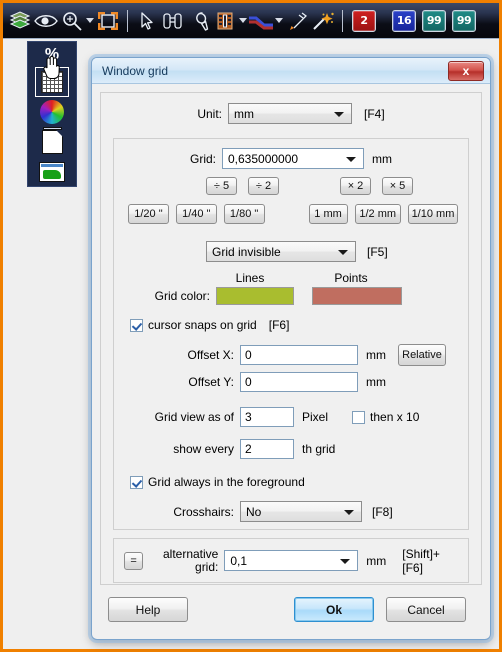 The image size is (502, 652). What do you see at coordinates (108, 21) in the screenshot?
I see `fit-window-icon` at bounding box center [108, 21].